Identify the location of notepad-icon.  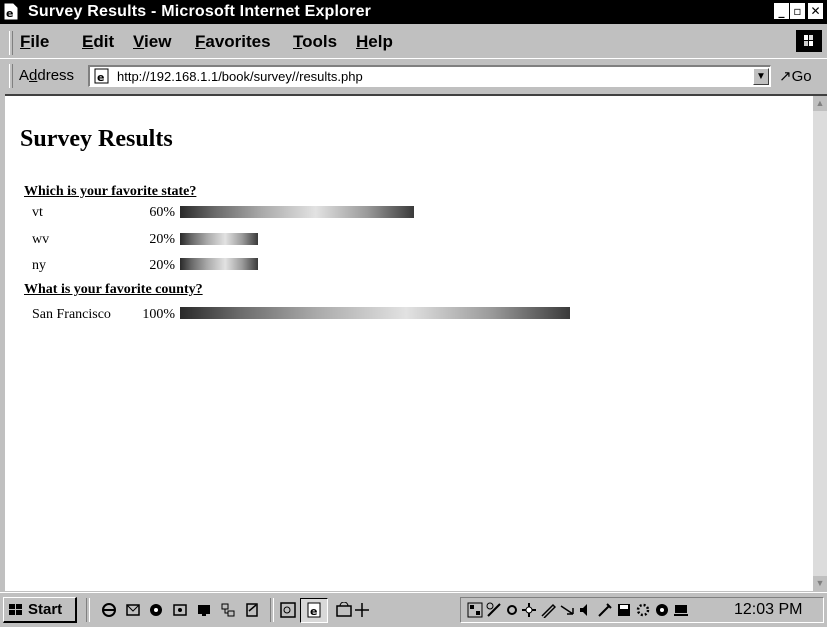
(252, 610).